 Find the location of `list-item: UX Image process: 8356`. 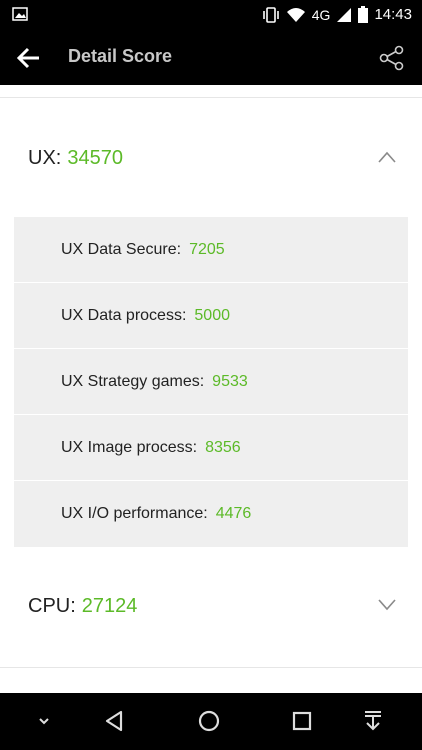

list-item: UX Image process: 8356 is located at coordinates (211, 448).